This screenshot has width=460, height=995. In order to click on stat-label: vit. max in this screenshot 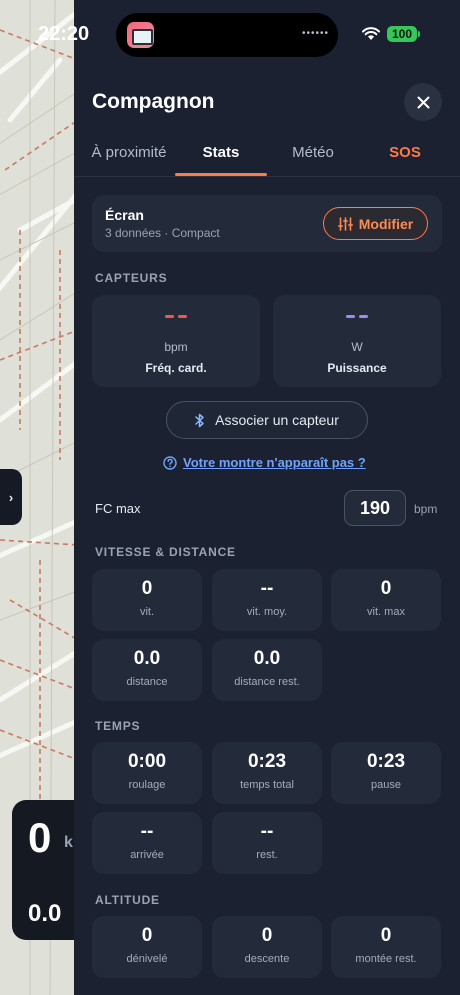, I will do `click(386, 612)`.